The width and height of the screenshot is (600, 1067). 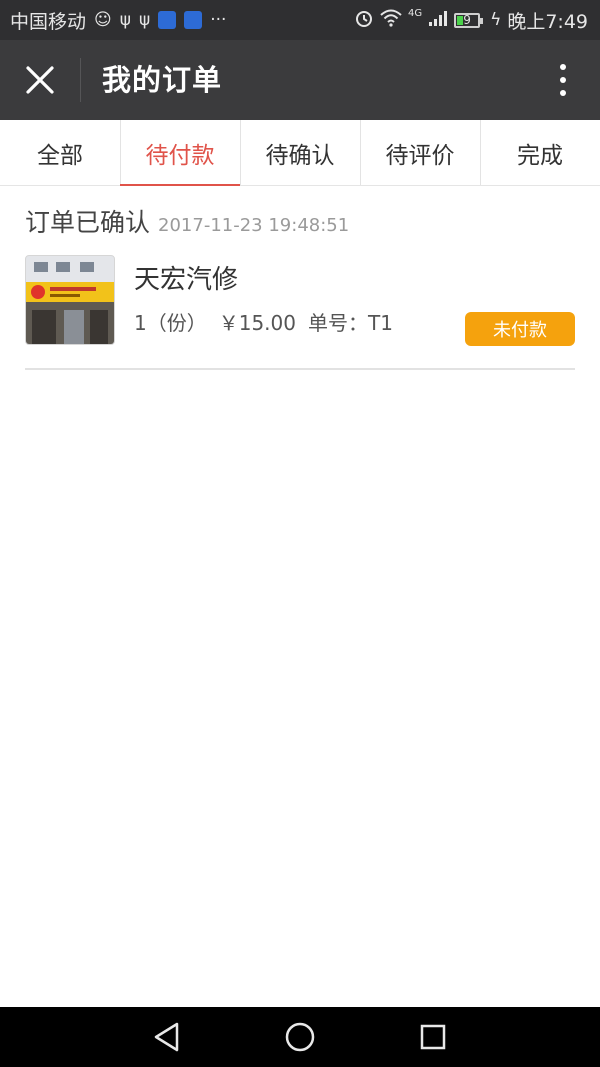 I want to click on close-button, so click(x=40, y=80).